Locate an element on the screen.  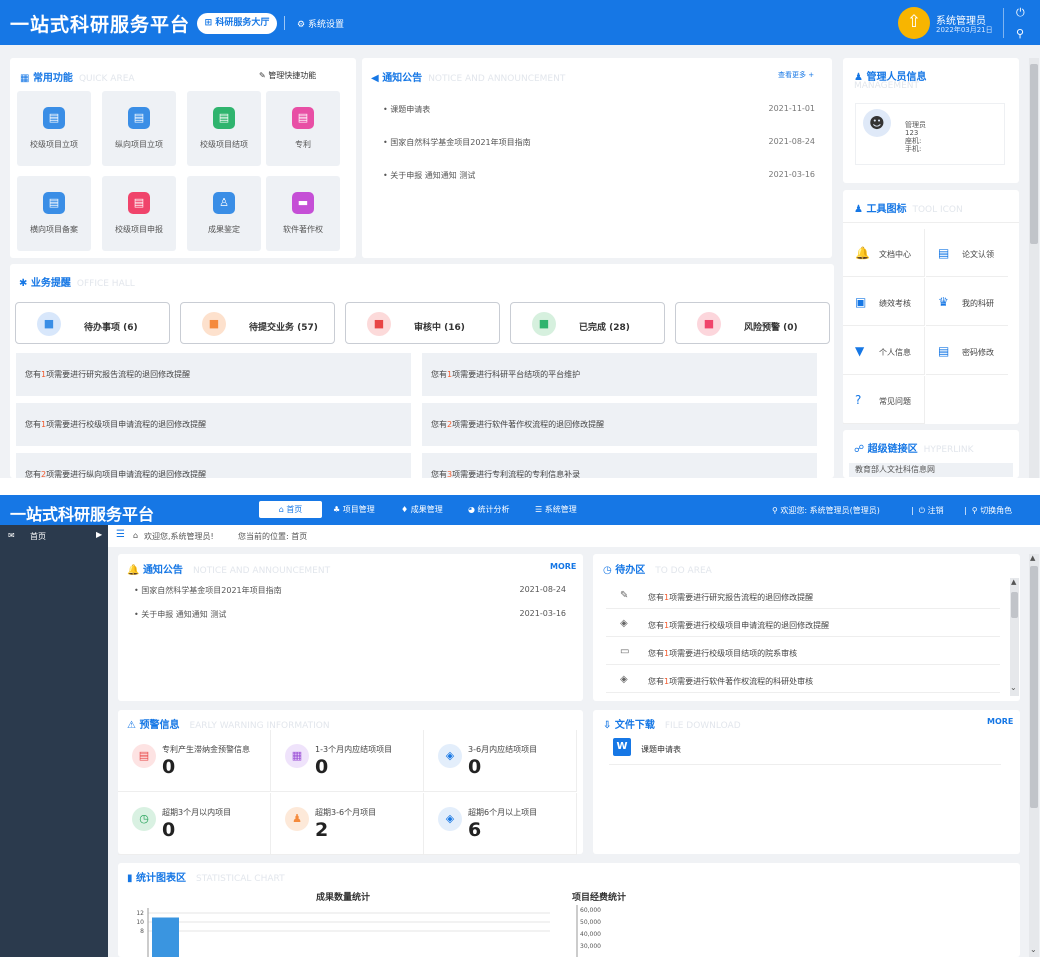
manage-shortcuts-link: ✎ 管理快捷功能 is located at coordinates (287, 75).